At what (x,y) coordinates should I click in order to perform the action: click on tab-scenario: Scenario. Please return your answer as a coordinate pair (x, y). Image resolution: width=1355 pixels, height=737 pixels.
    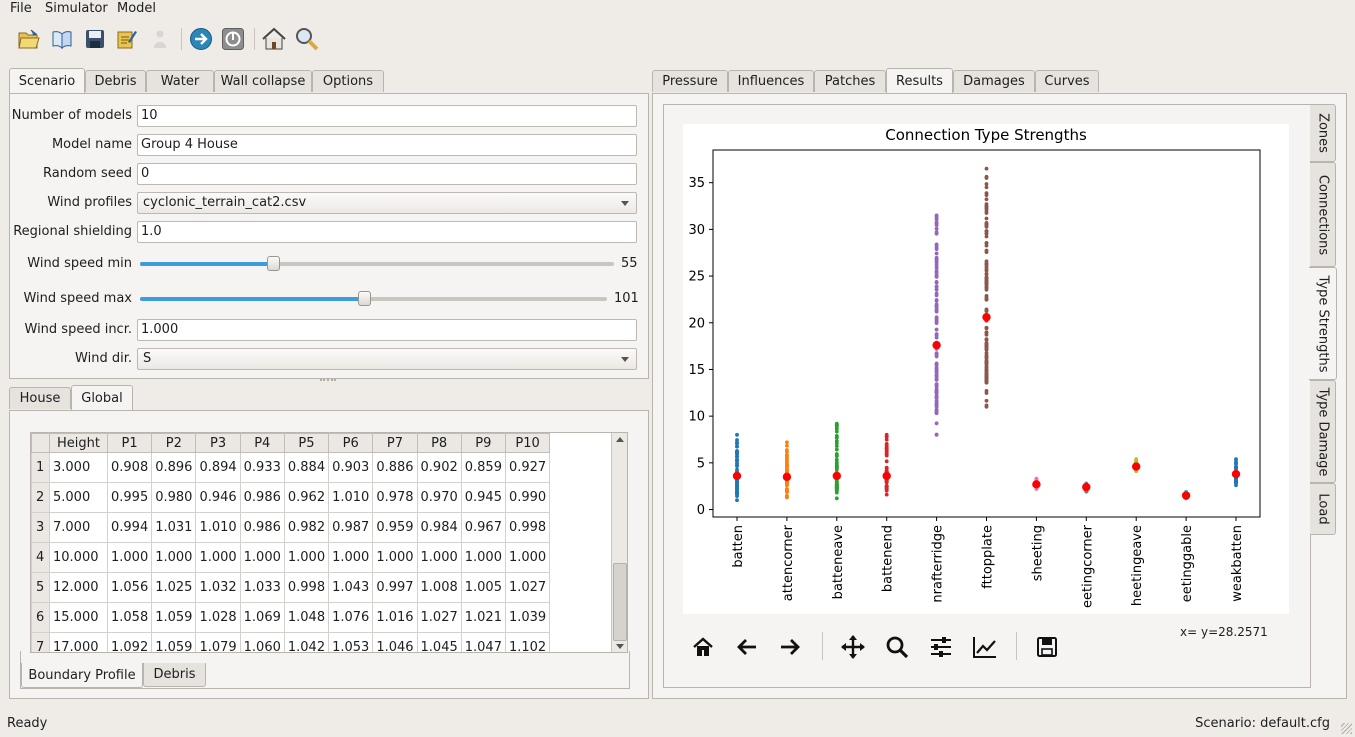
    Looking at the image, I should click on (47, 80).